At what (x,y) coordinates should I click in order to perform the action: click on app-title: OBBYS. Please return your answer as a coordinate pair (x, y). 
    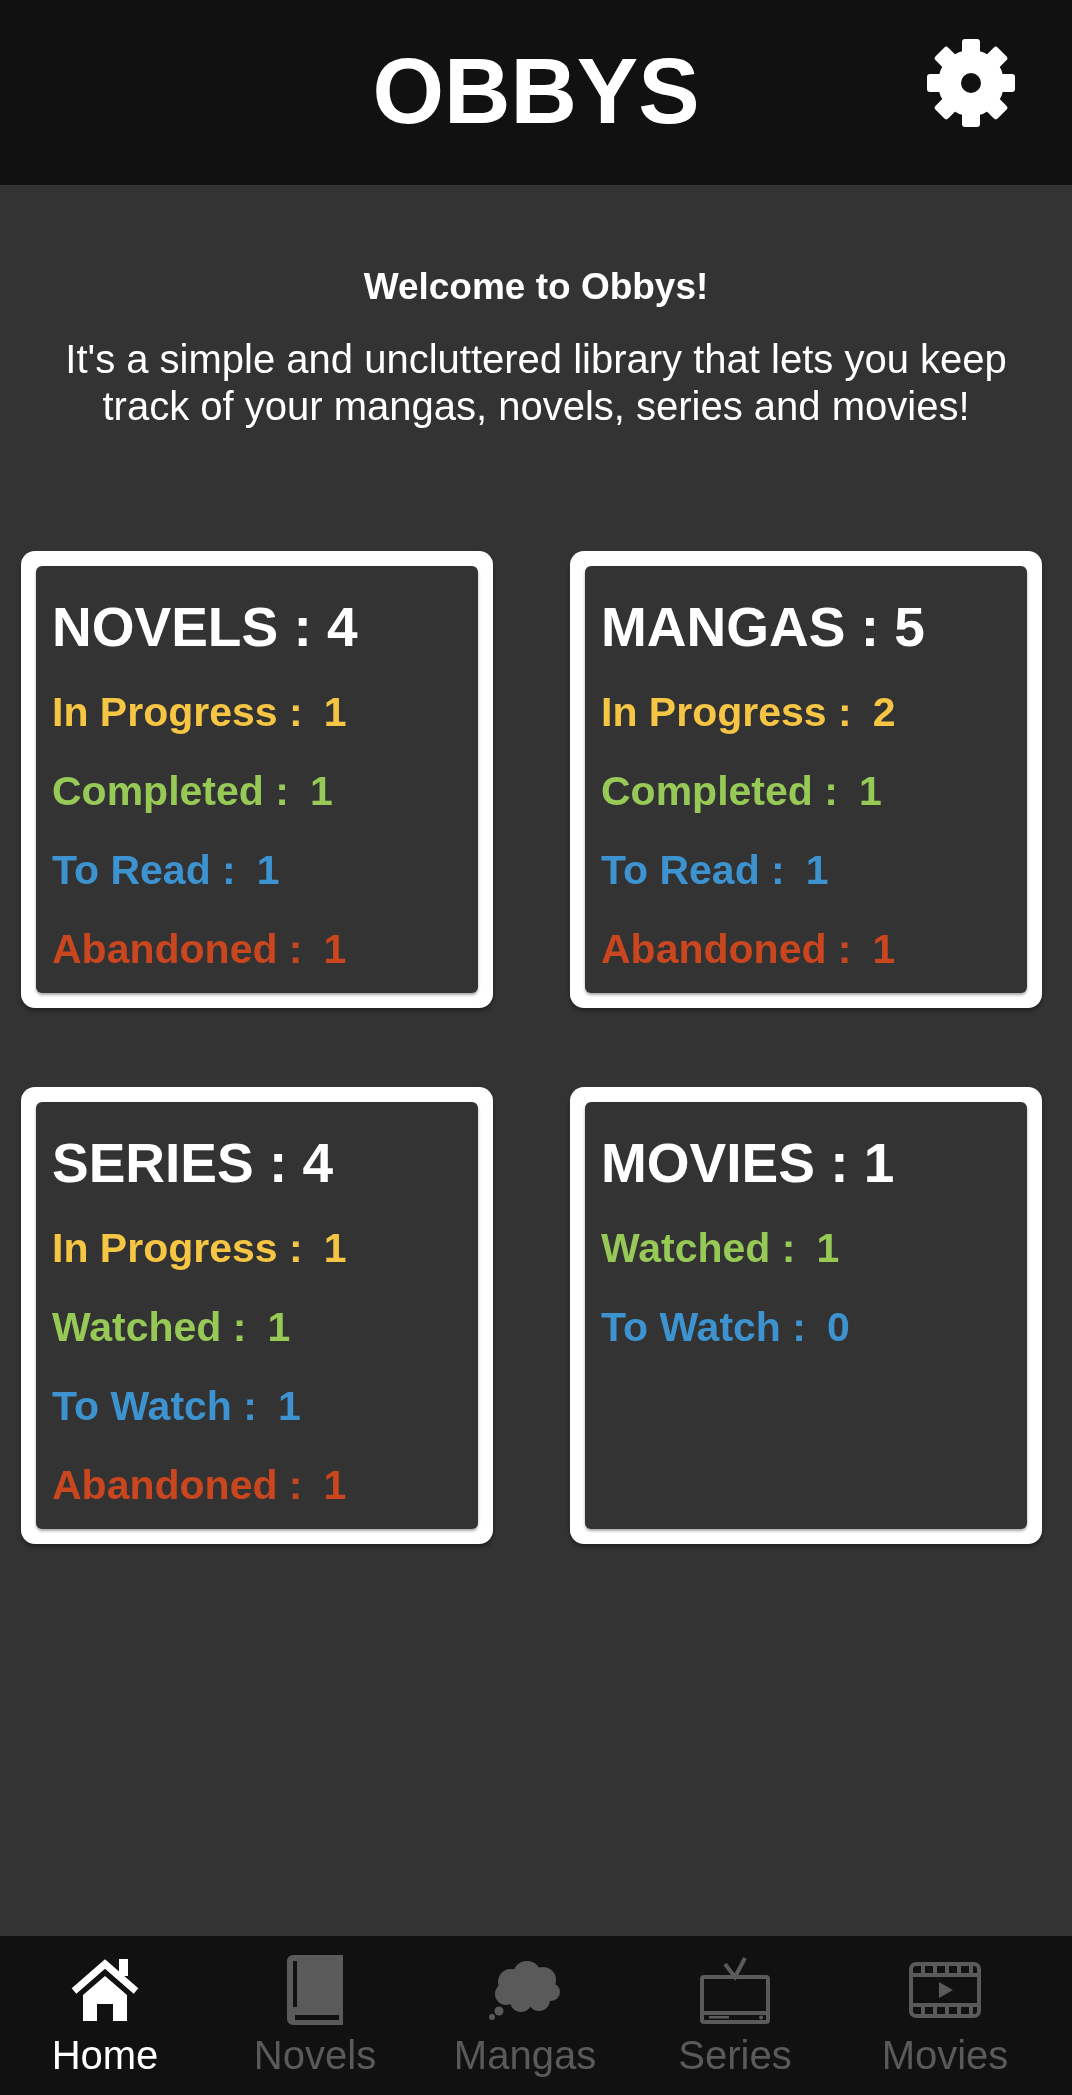
    Looking at the image, I should click on (536, 91).